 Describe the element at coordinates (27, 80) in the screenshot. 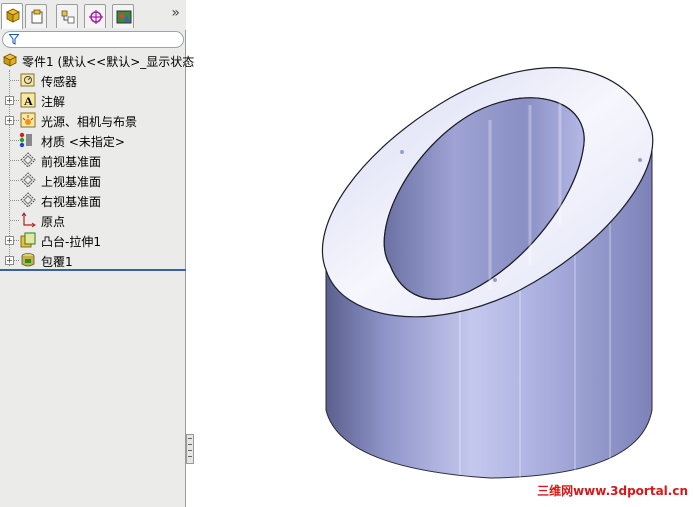

I see `sensor-icon` at that location.